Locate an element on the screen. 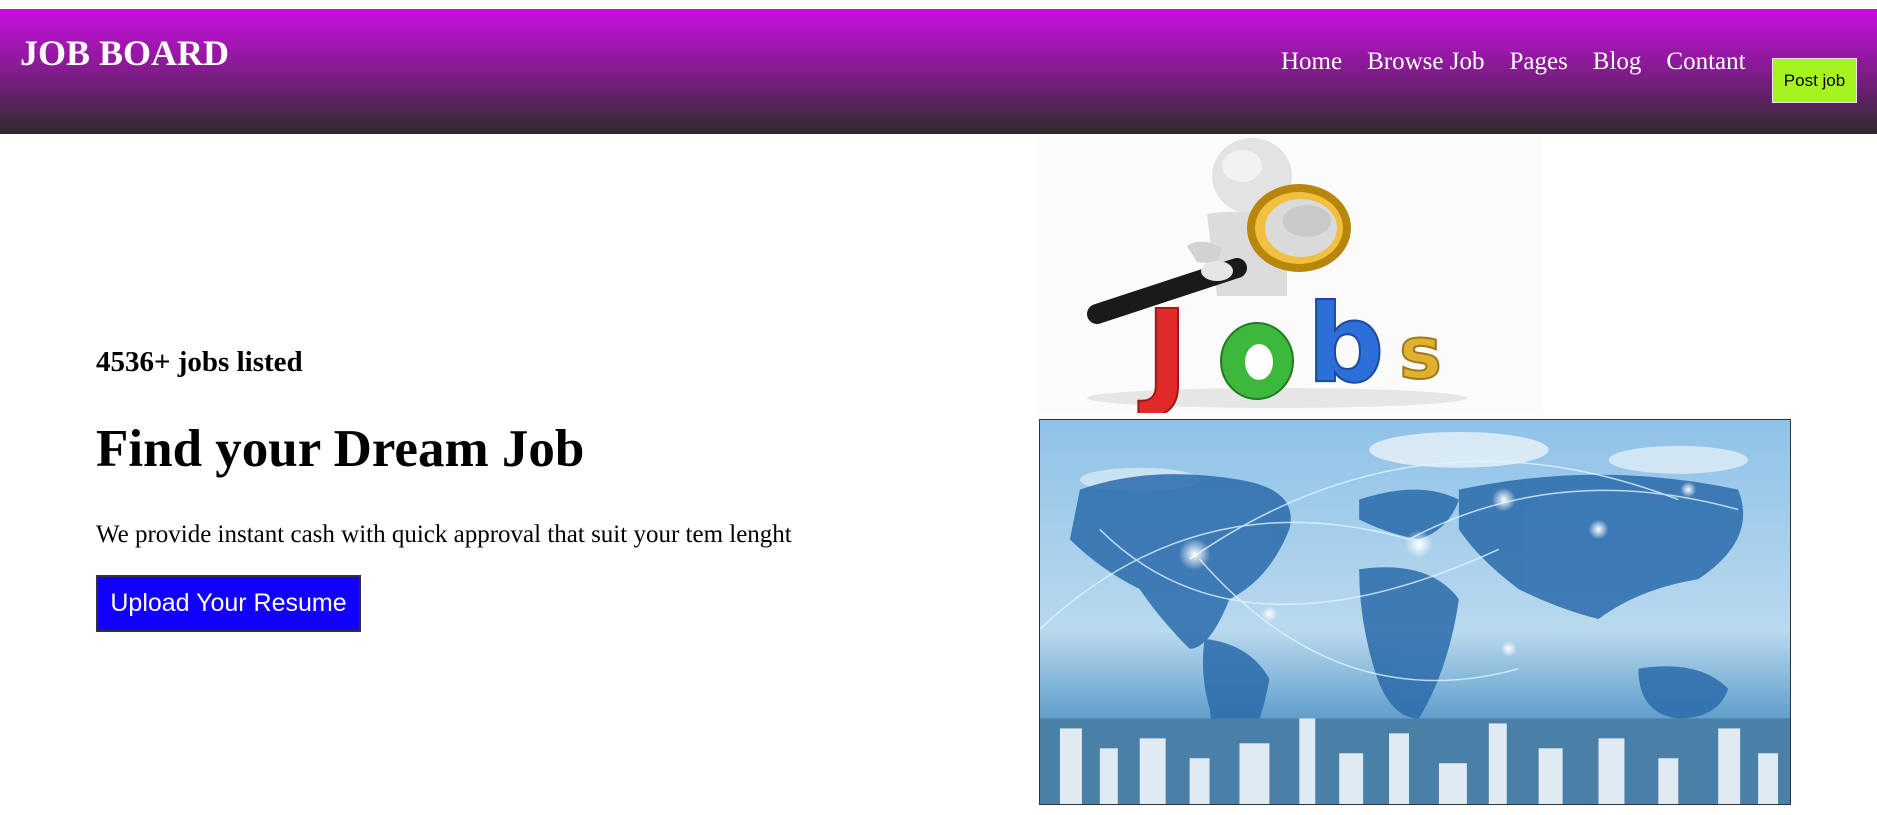 The height and width of the screenshot is (815, 1877). nav-contant: Contant is located at coordinates (1705, 61).